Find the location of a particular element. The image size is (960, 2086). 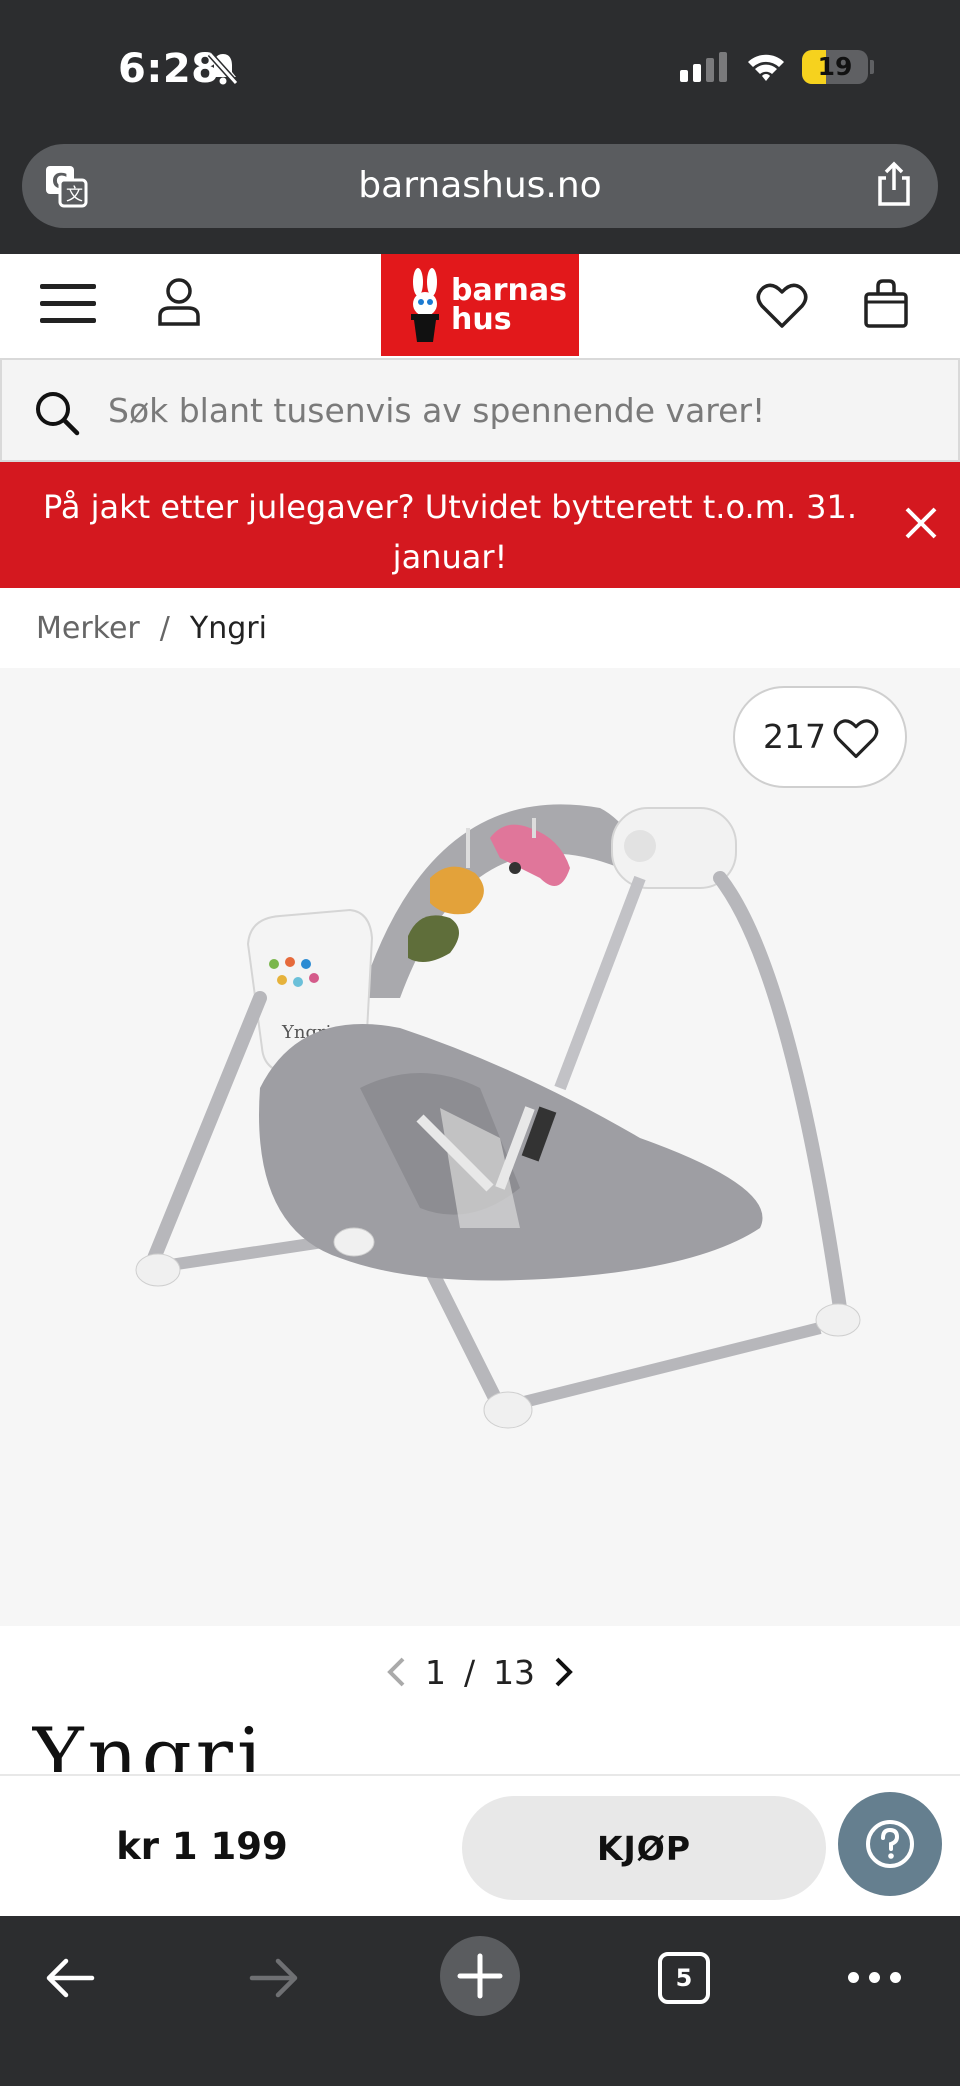

battery-tip is located at coordinates (872, 67).